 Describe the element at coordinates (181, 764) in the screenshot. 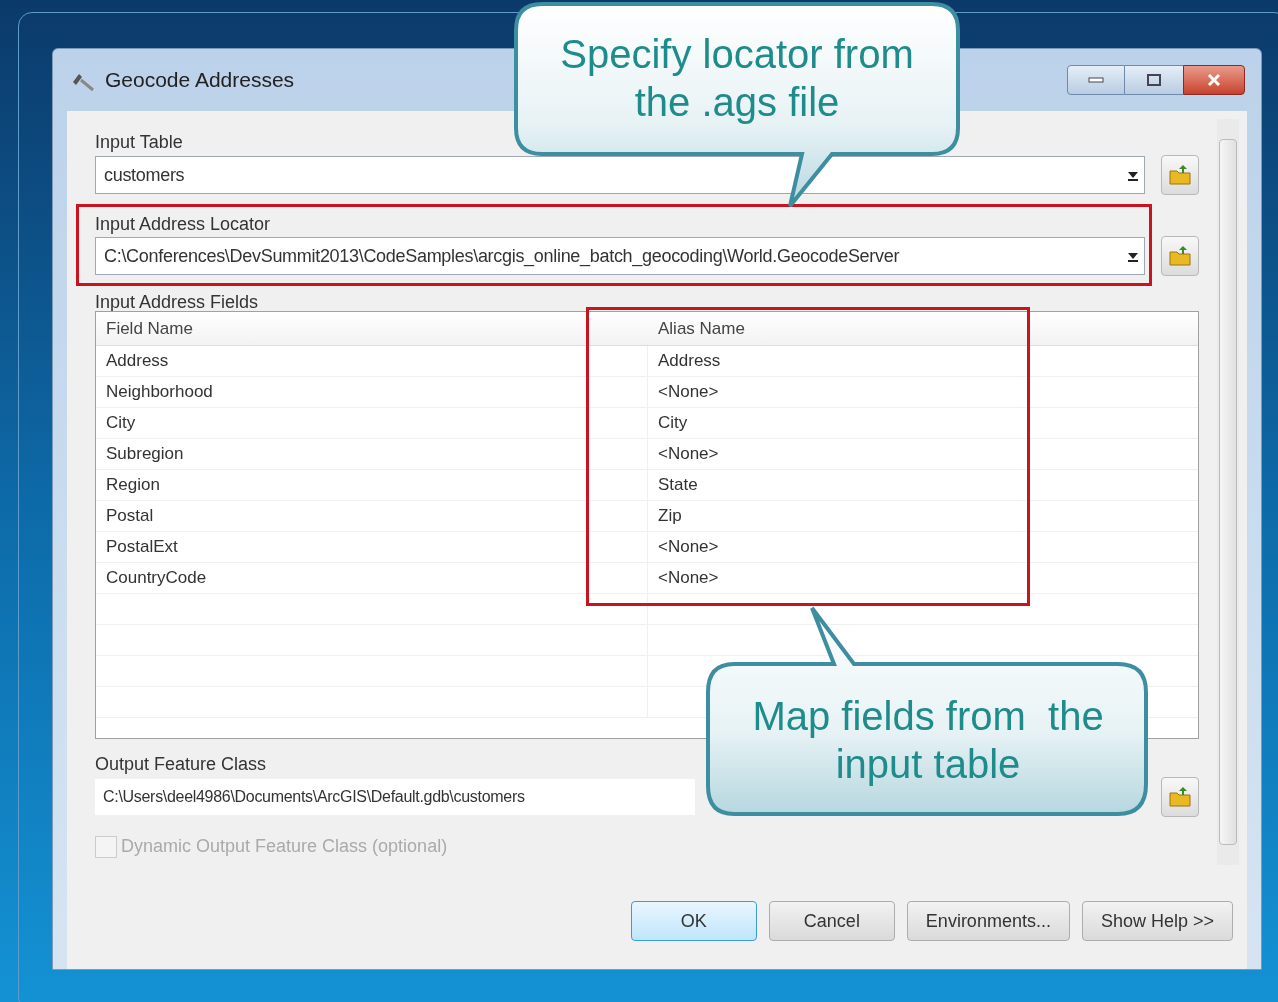

I see `field-label: Output Feature Class` at that location.